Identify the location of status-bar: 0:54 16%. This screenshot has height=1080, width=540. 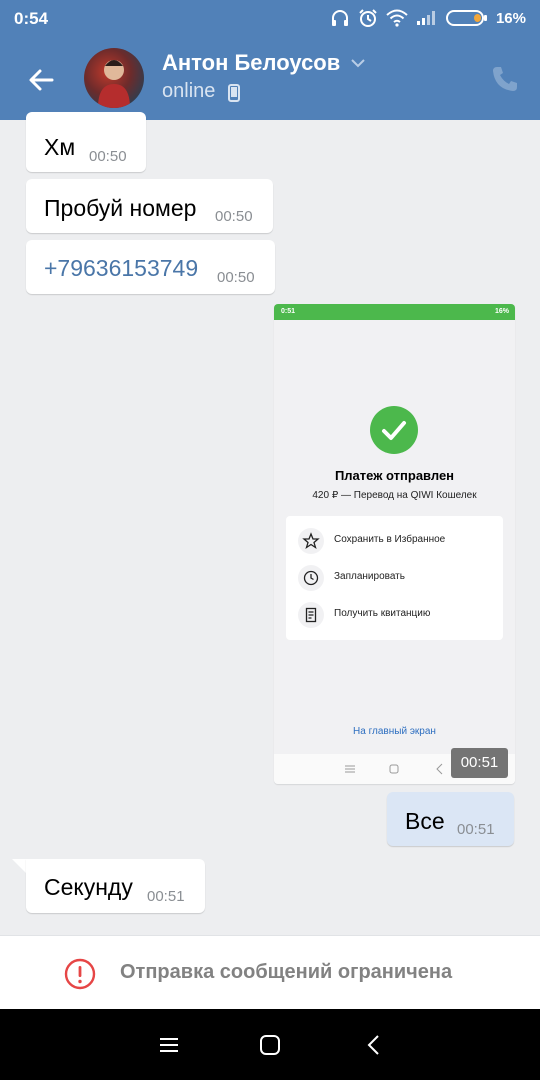
(270, 18).